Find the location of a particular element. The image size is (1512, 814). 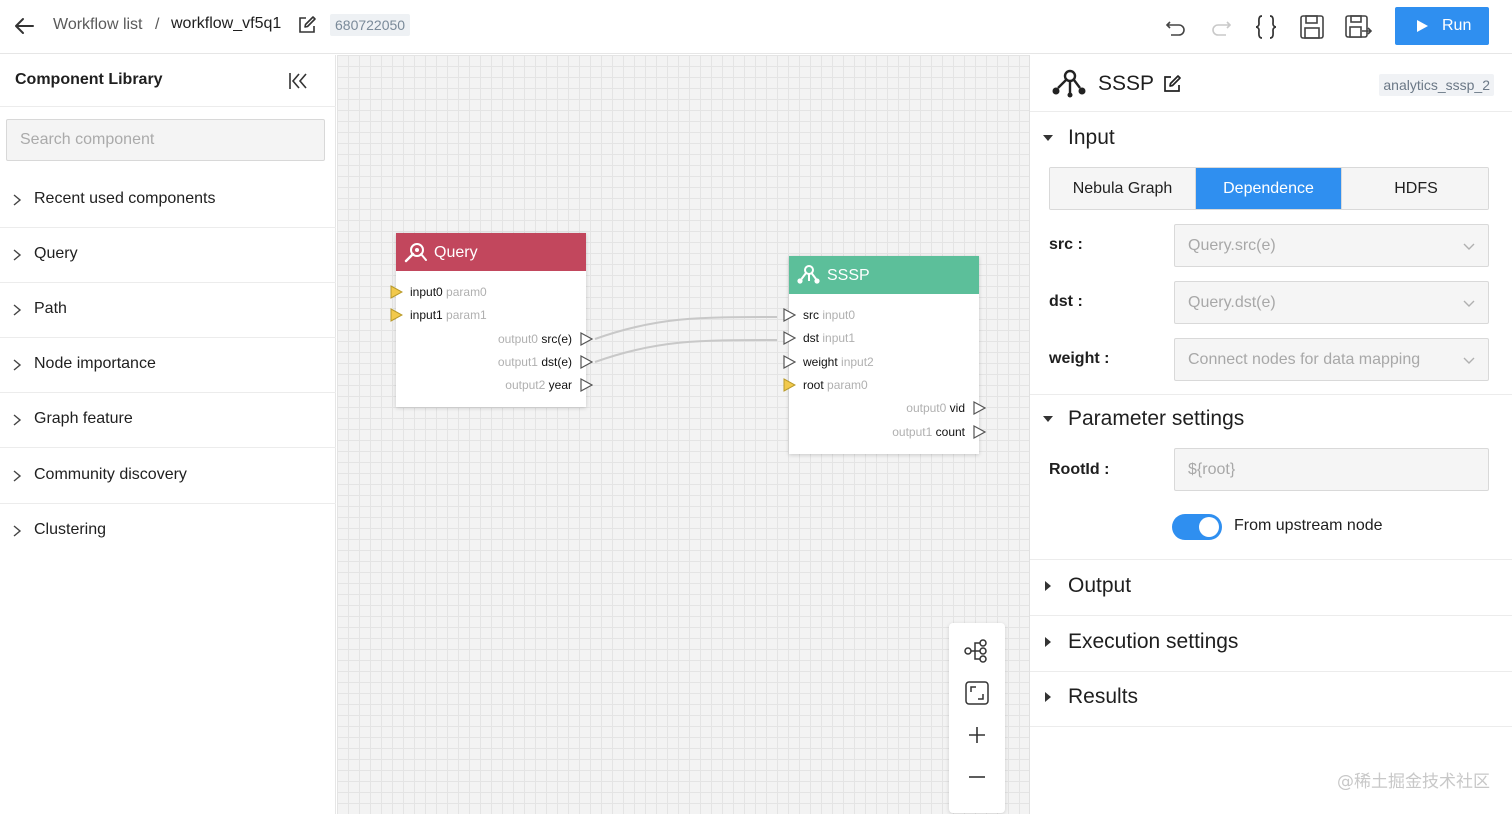

library-title: Component Library is located at coordinates (89, 79).